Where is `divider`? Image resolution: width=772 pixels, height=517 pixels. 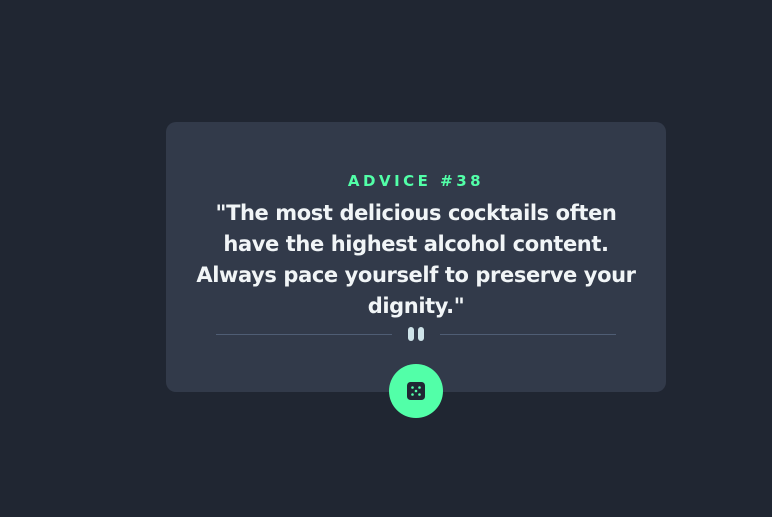 divider is located at coordinates (416, 334).